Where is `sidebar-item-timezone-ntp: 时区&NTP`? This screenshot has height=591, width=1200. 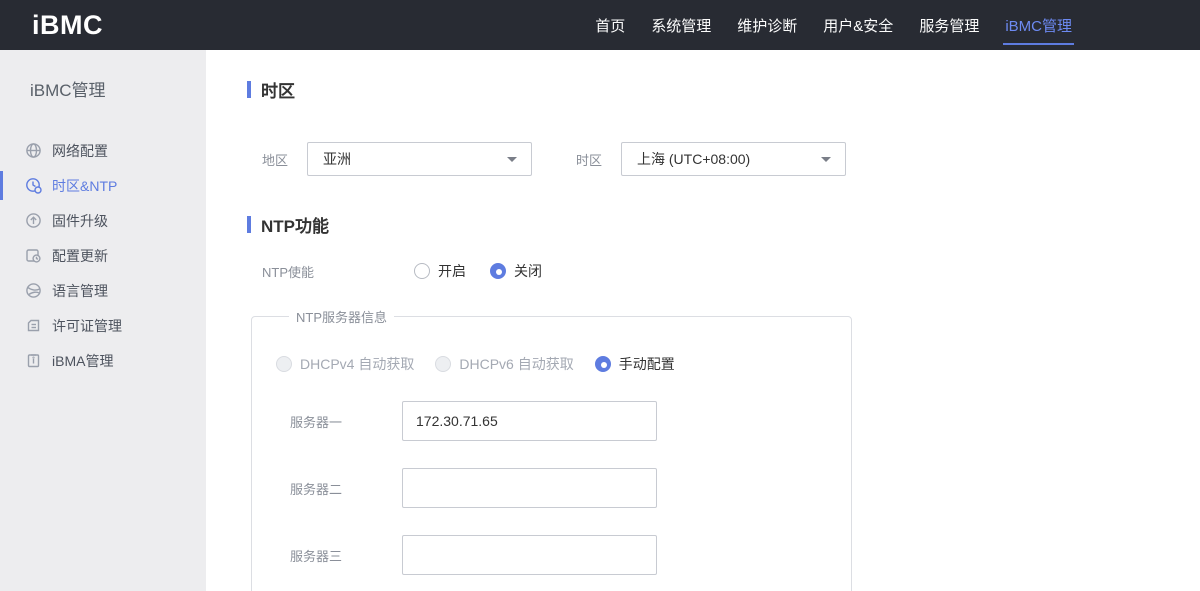 sidebar-item-timezone-ntp: 时区&NTP is located at coordinates (103, 185).